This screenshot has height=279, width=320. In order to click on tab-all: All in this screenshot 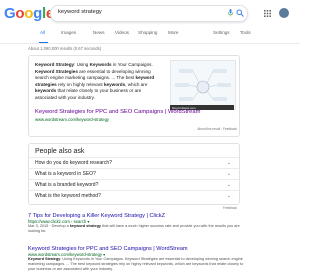, I will do `click(42, 32)`.